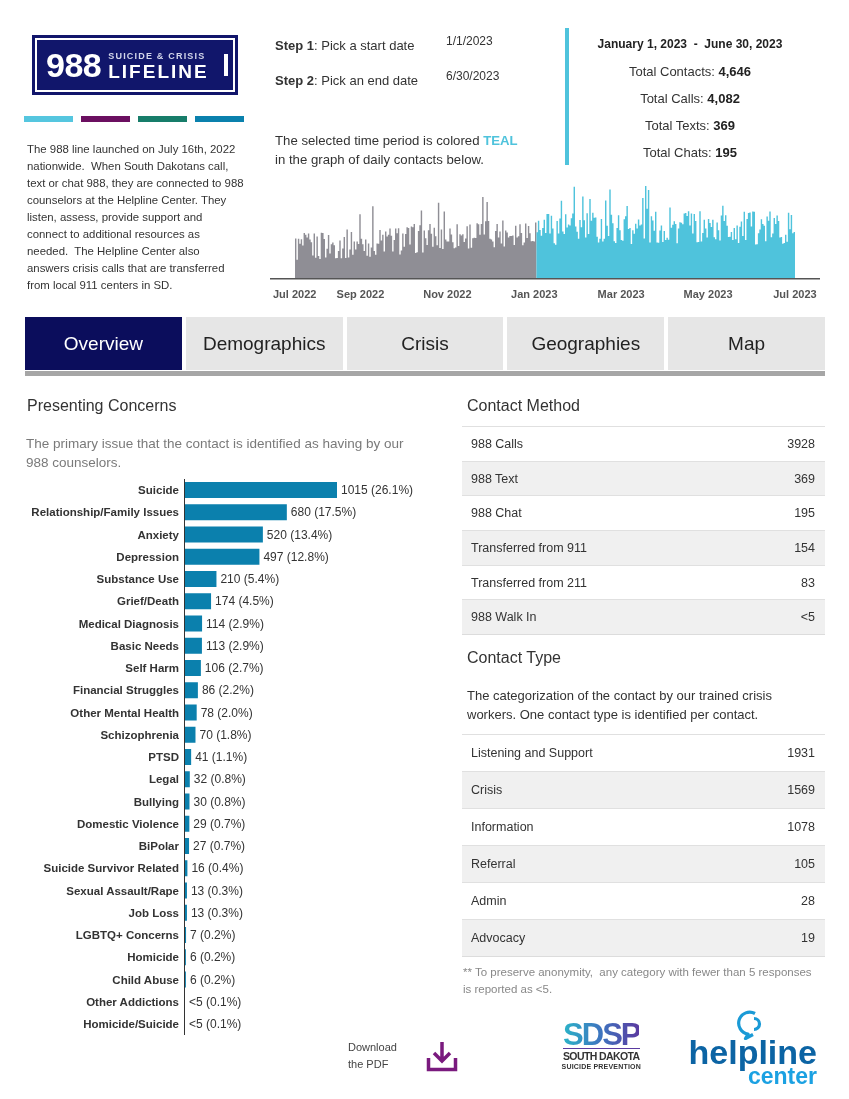 Image resolution: width=849 pixels, height=1099 pixels. I want to click on date-range: January 1, 2023 - June 30, 2023, so click(690, 44).